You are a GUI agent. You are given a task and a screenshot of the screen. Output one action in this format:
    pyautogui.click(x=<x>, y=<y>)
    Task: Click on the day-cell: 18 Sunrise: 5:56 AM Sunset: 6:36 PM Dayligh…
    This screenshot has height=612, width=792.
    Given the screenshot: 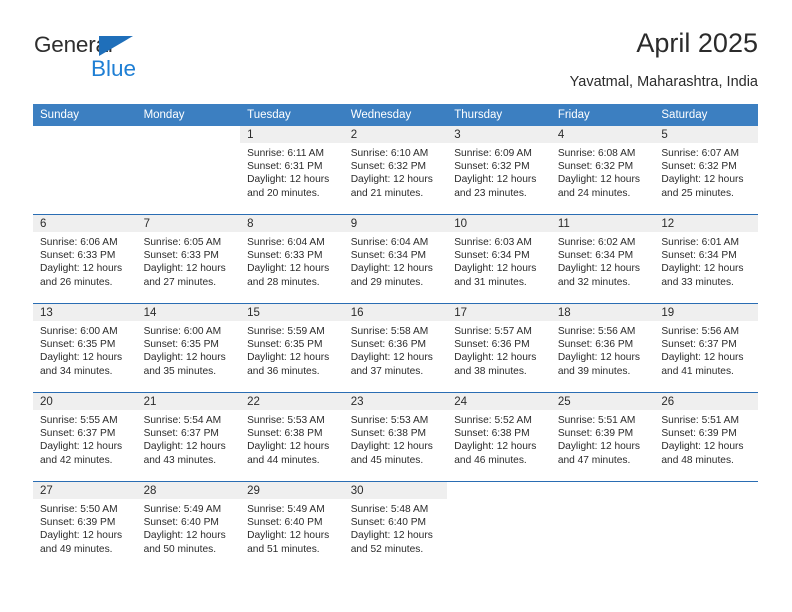 What is the action you would take?
    pyautogui.click(x=602, y=348)
    